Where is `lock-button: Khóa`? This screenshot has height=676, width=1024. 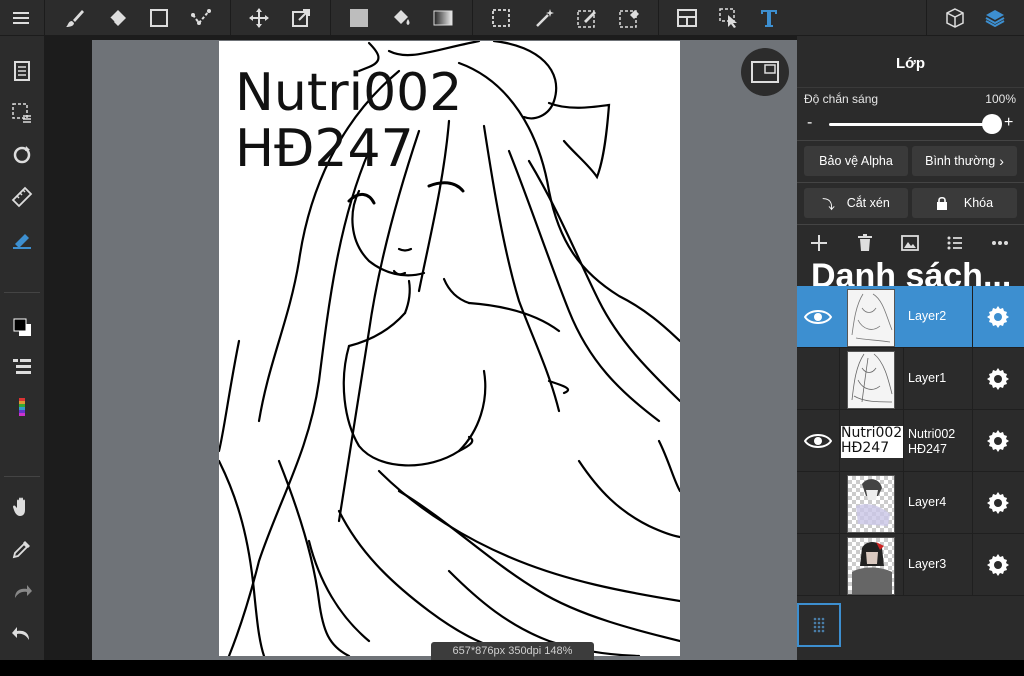
lock-button: Khóa is located at coordinates (964, 203).